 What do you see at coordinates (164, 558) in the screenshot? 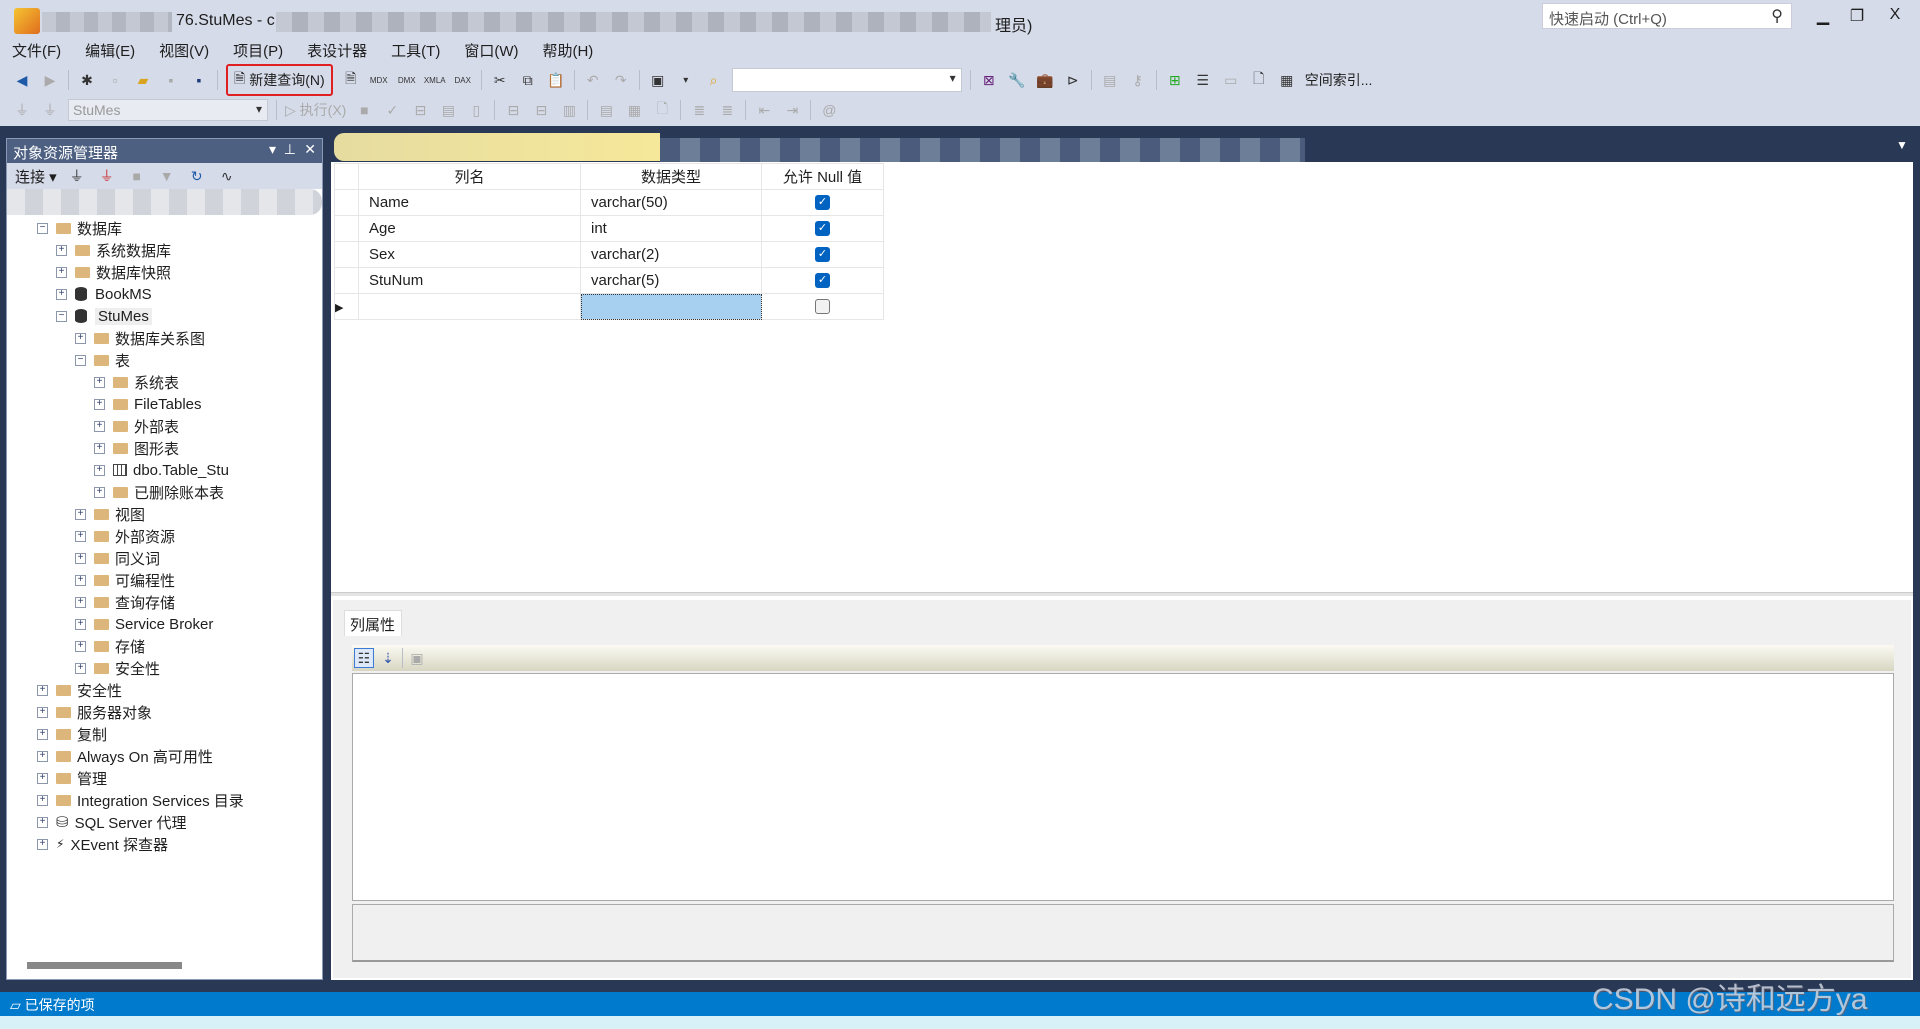
I see `tree-node: + 同义词` at bounding box center [164, 558].